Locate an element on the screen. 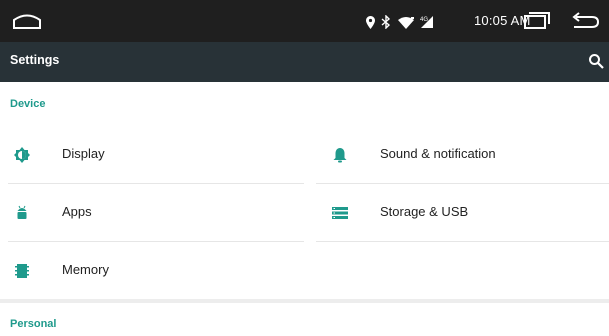 Image resolution: width=609 pixels, height=336 pixels. section-header-device: Device is located at coordinates (28, 104).